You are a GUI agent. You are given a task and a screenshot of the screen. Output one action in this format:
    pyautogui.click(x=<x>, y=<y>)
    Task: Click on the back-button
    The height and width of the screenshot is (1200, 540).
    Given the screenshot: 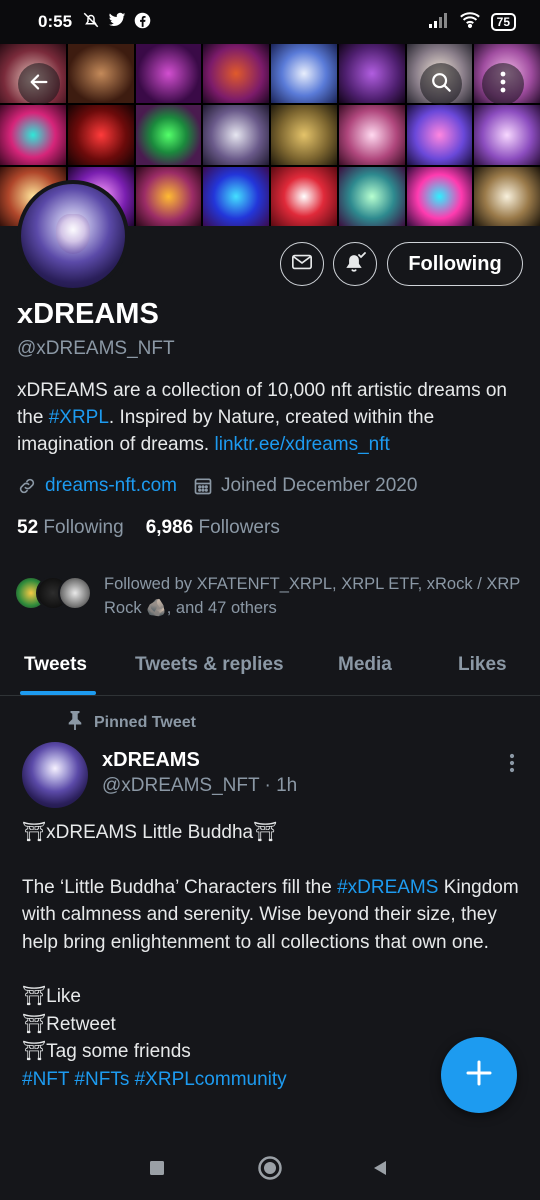 What is the action you would take?
    pyautogui.click(x=39, y=84)
    